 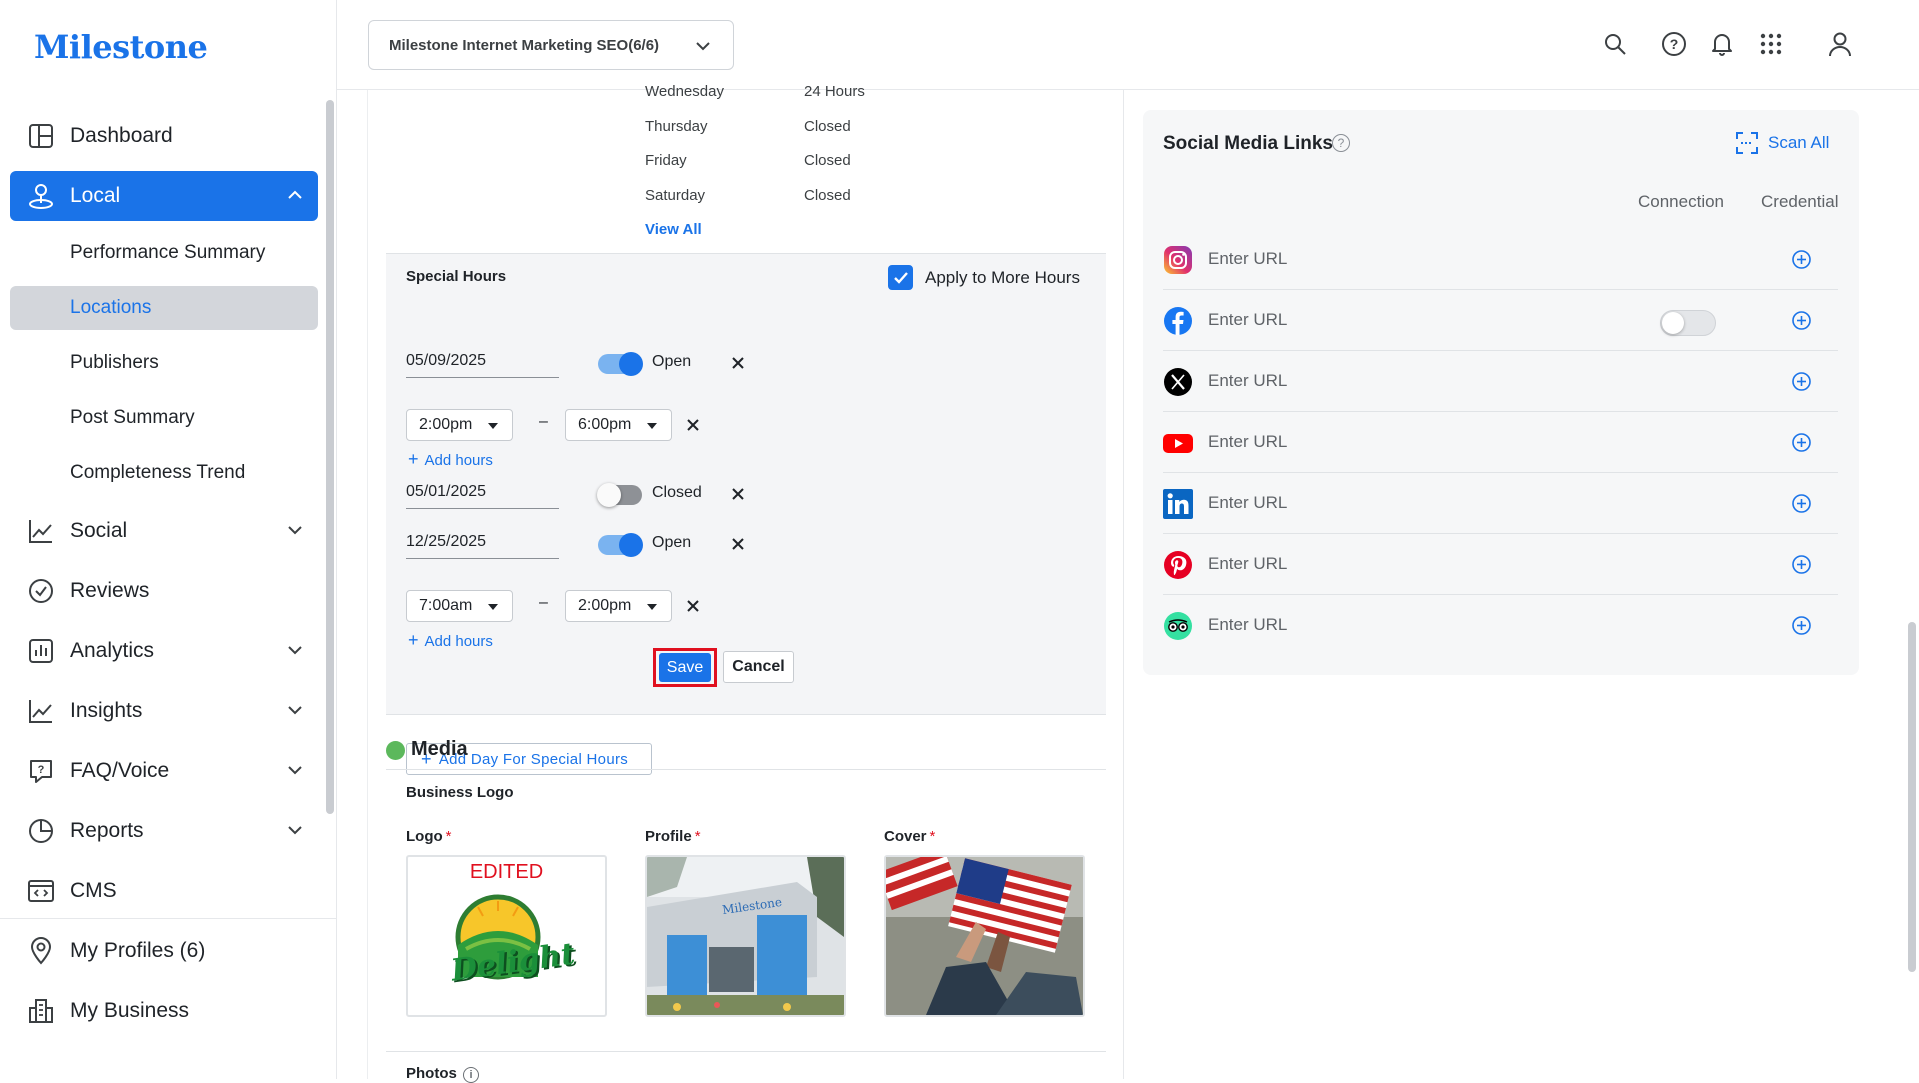 I want to click on nav-post-summary: Post Summary, so click(x=164, y=418).